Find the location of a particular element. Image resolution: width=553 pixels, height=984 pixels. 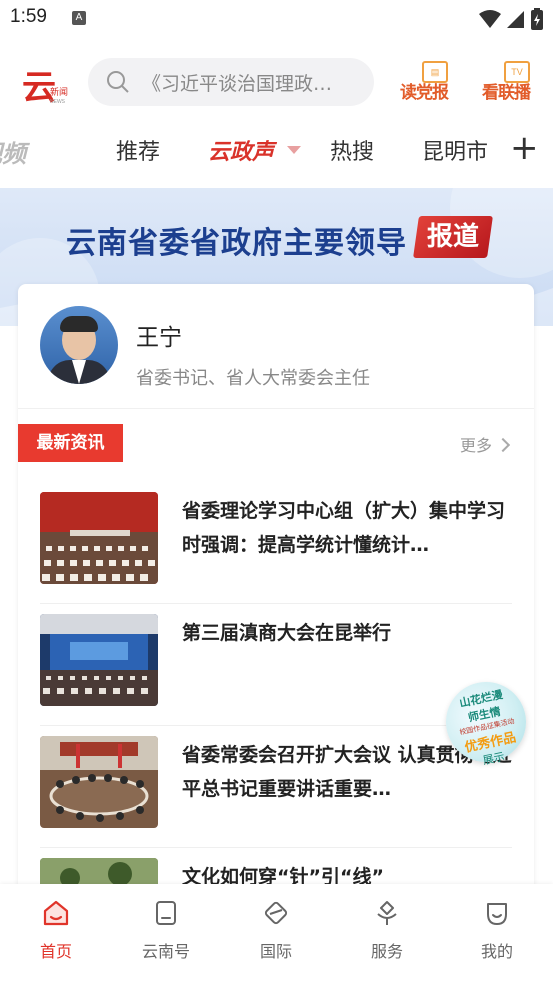

more-link: 更多 is located at coordinates (485, 444).